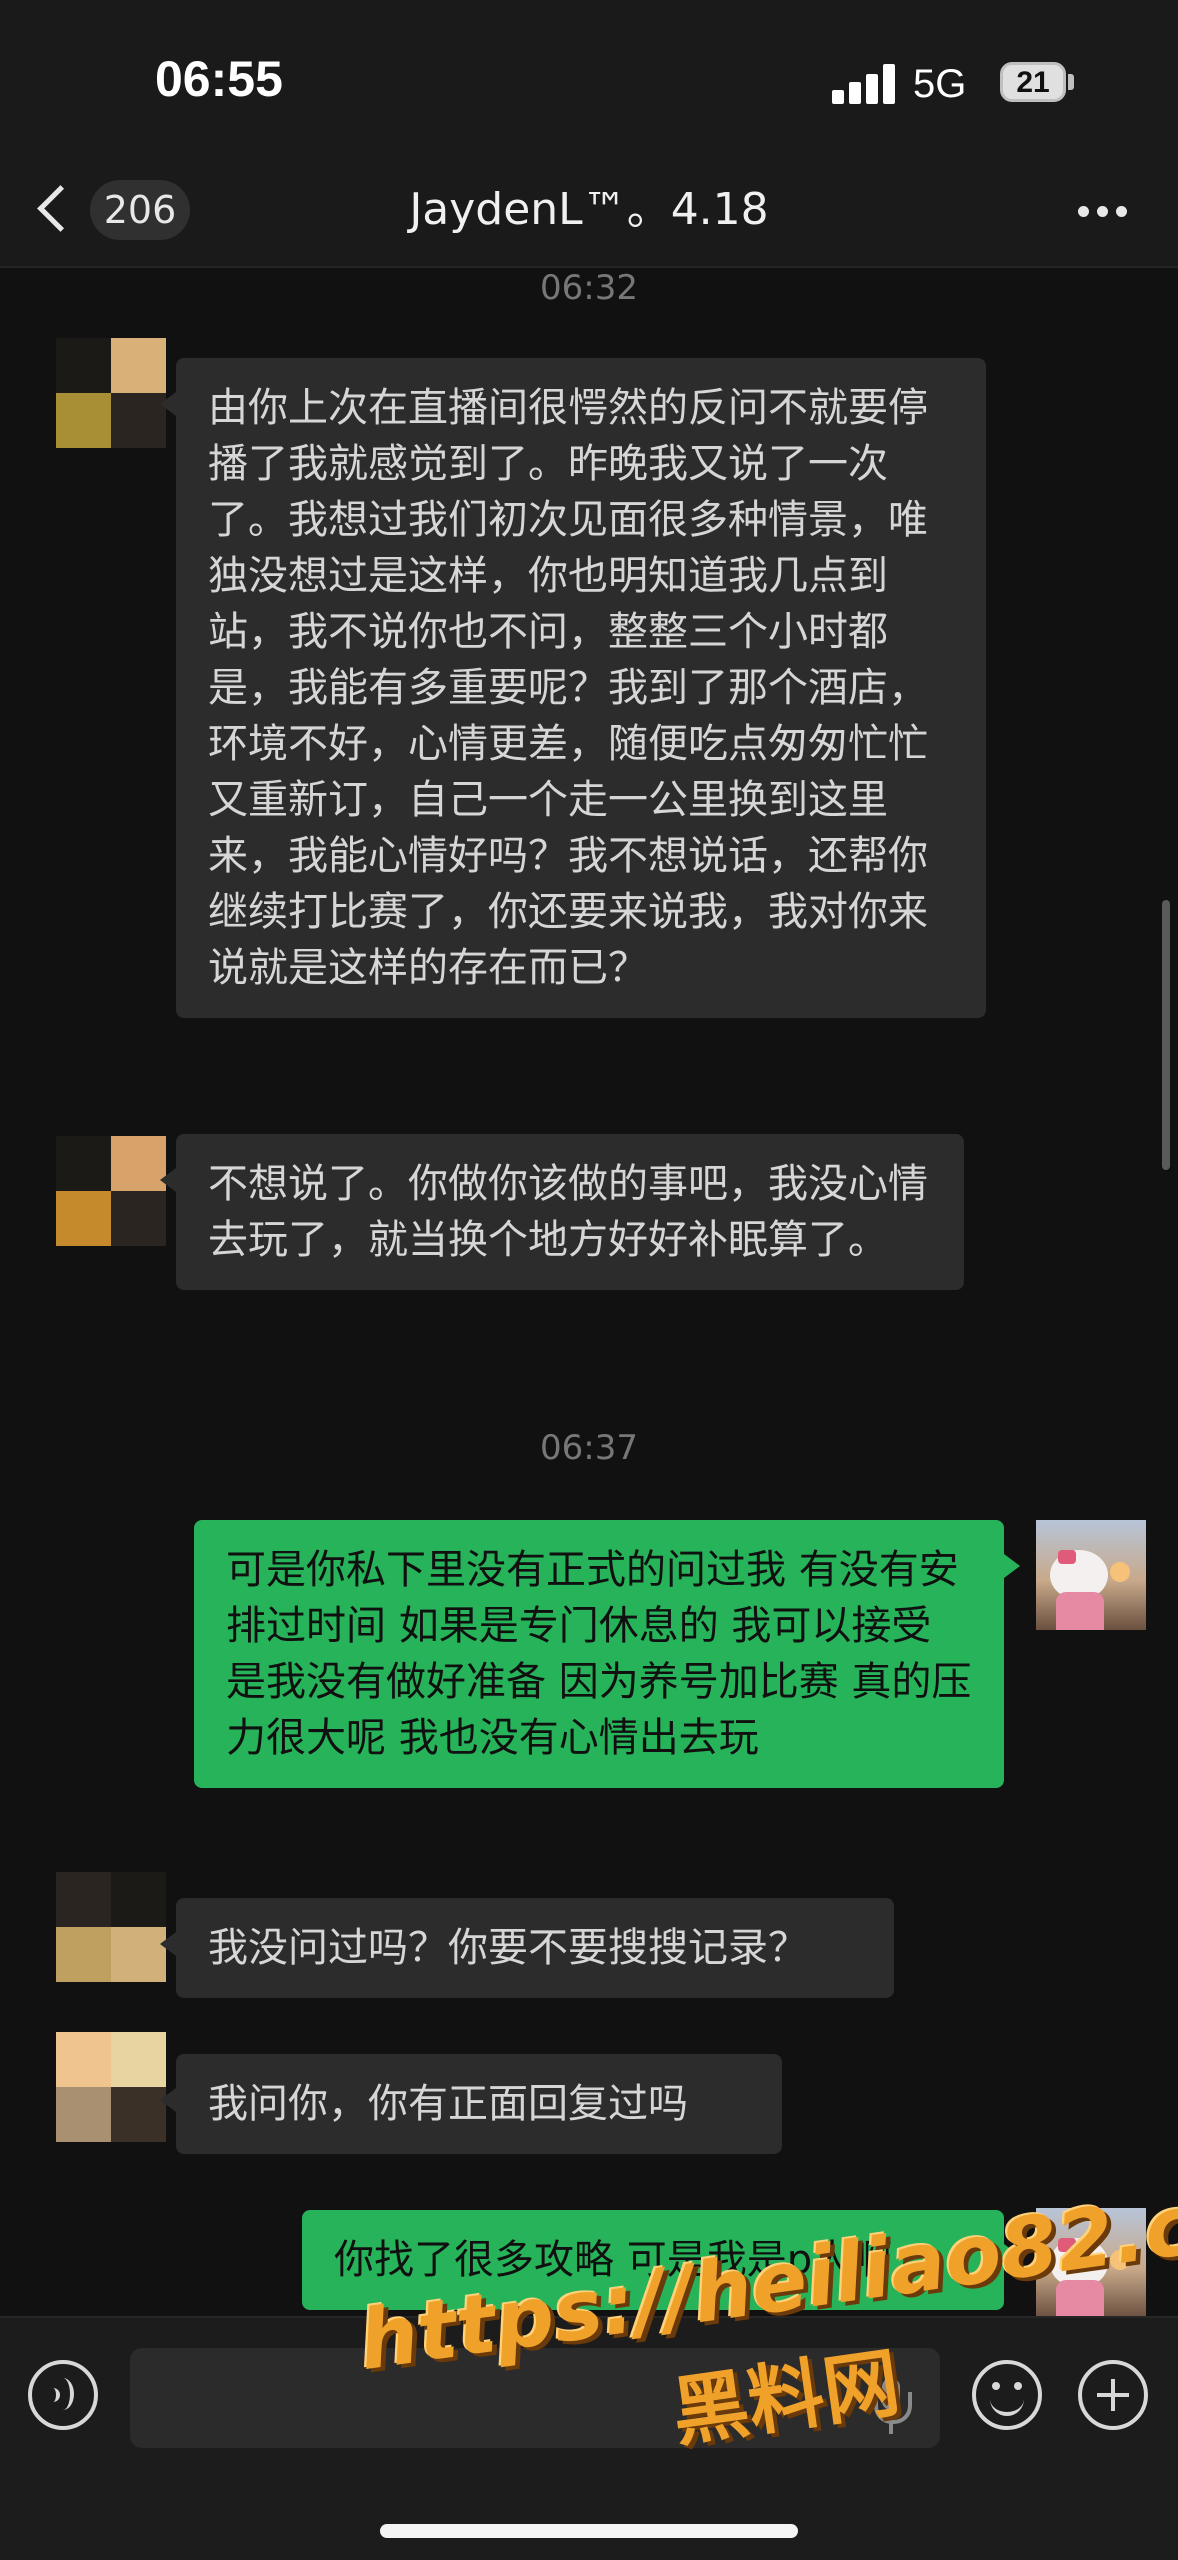 The width and height of the screenshot is (1178, 2560). What do you see at coordinates (589, 209) in the screenshot?
I see `chat-title: JaydenL™。4.18` at bounding box center [589, 209].